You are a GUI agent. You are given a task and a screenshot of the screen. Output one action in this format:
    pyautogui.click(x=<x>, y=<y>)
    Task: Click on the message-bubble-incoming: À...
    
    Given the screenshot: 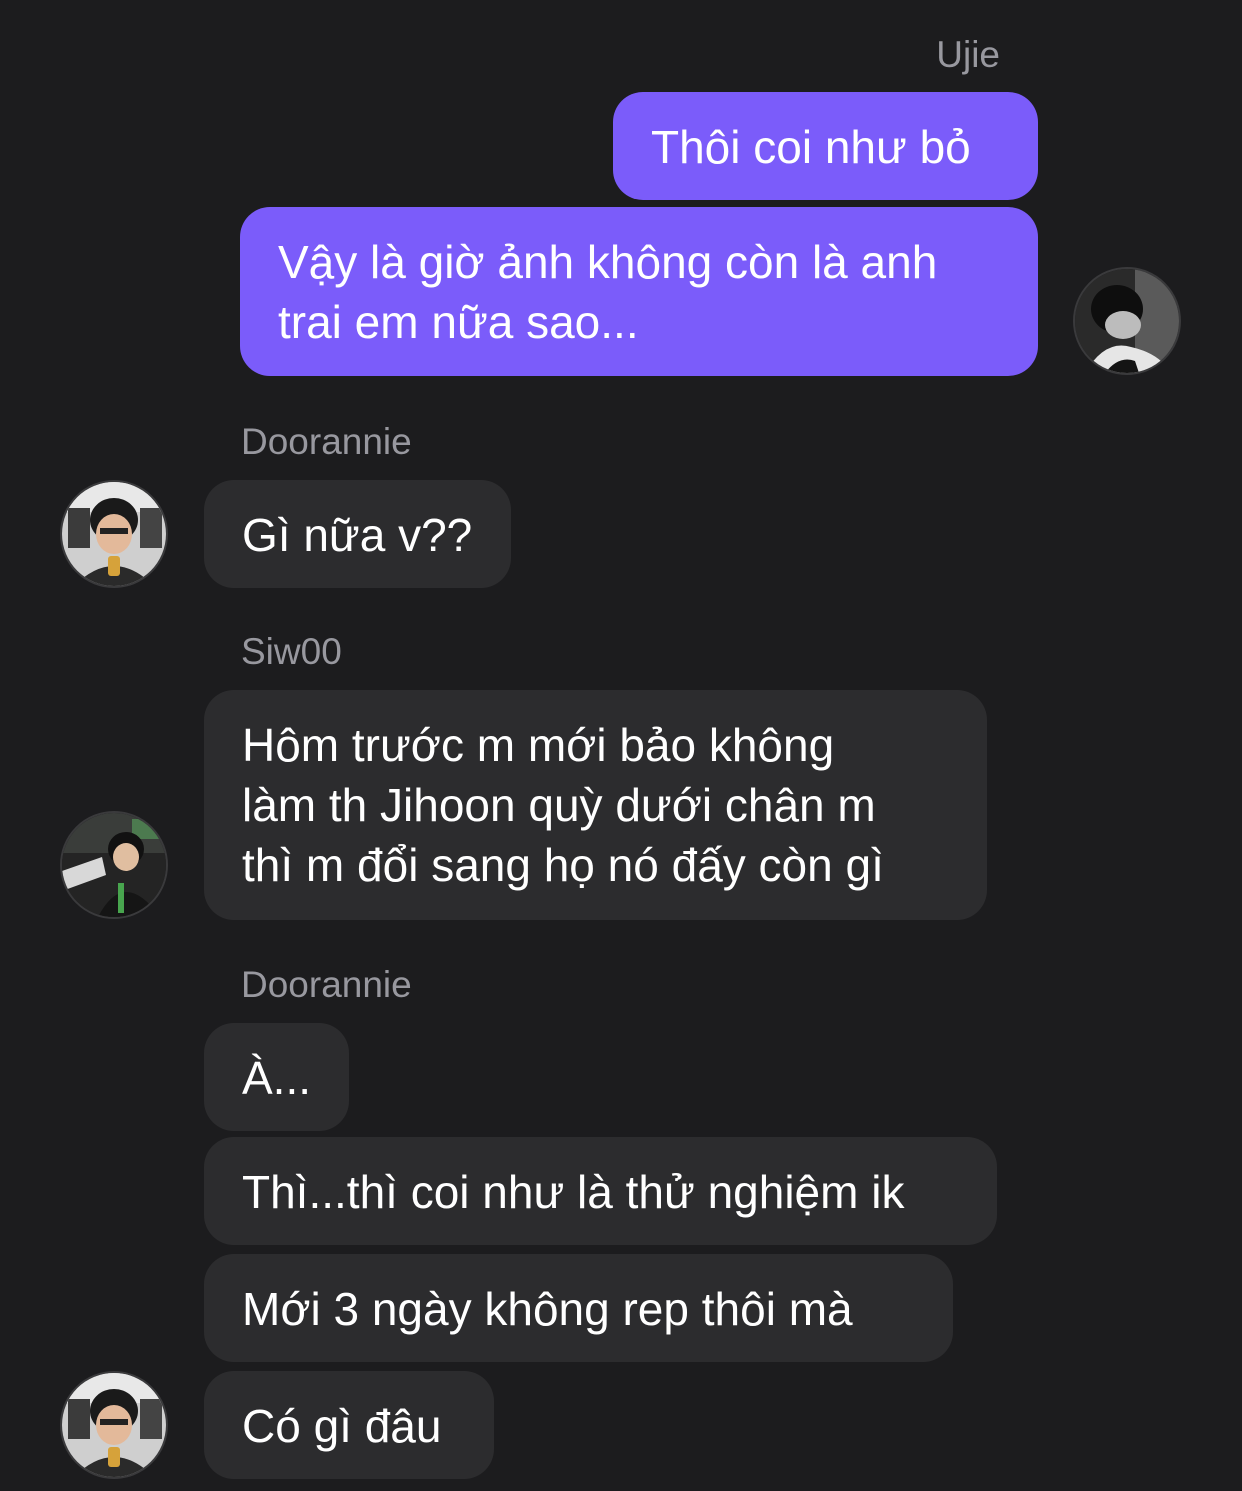 What is the action you would take?
    pyautogui.click(x=276, y=1077)
    